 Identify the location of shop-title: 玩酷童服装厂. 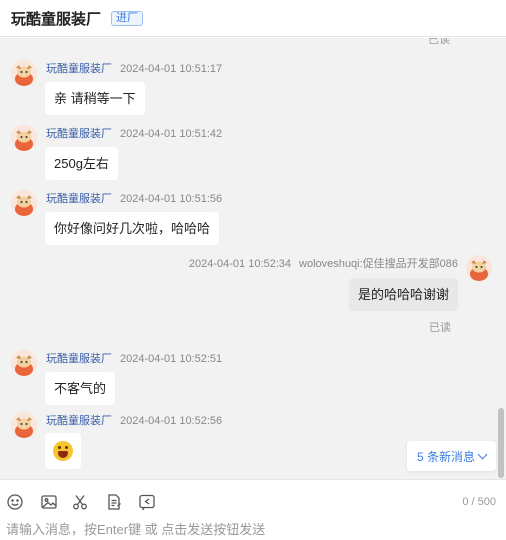
(56, 18).